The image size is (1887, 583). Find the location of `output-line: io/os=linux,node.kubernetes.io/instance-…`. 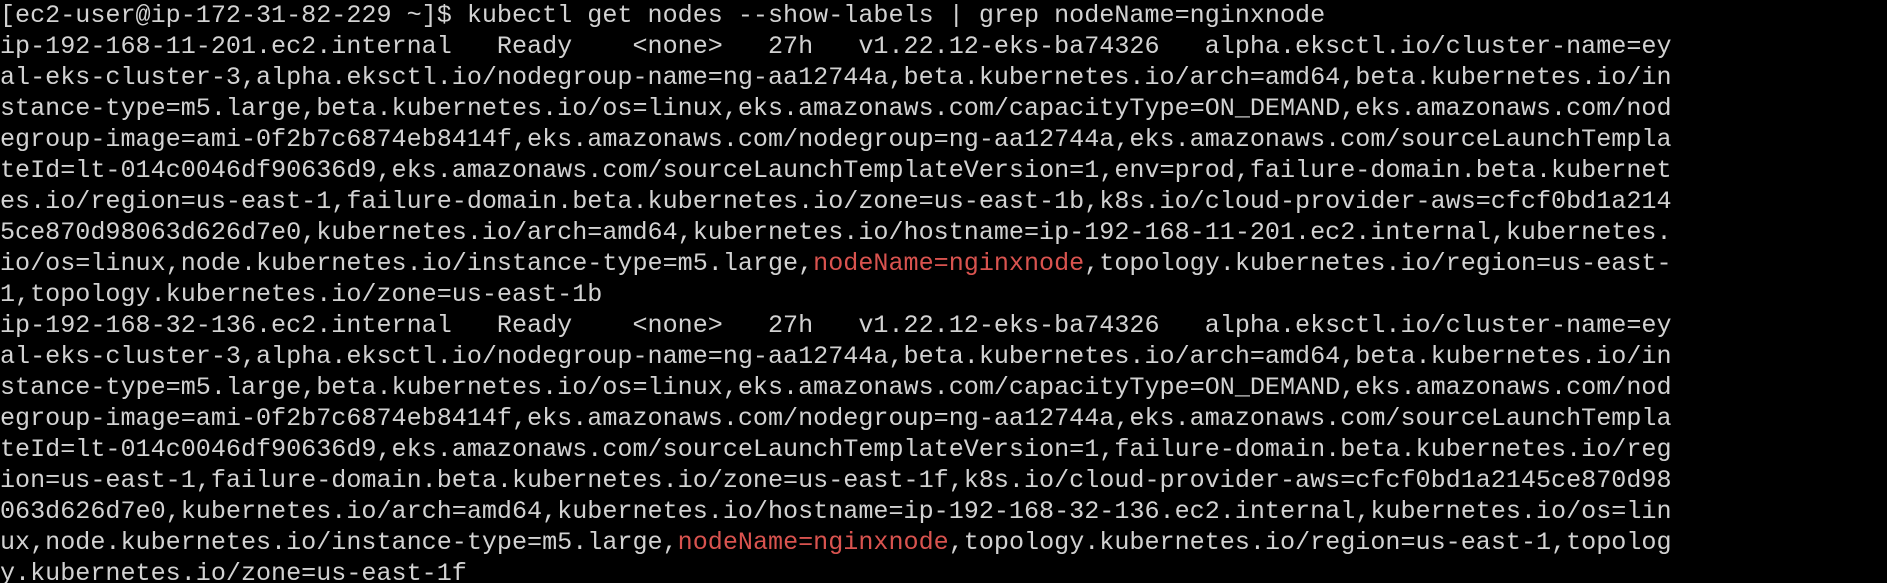

output-line: io/os=linux,node.kubernetes.io/instance-… is located at coordinates (943, 263).